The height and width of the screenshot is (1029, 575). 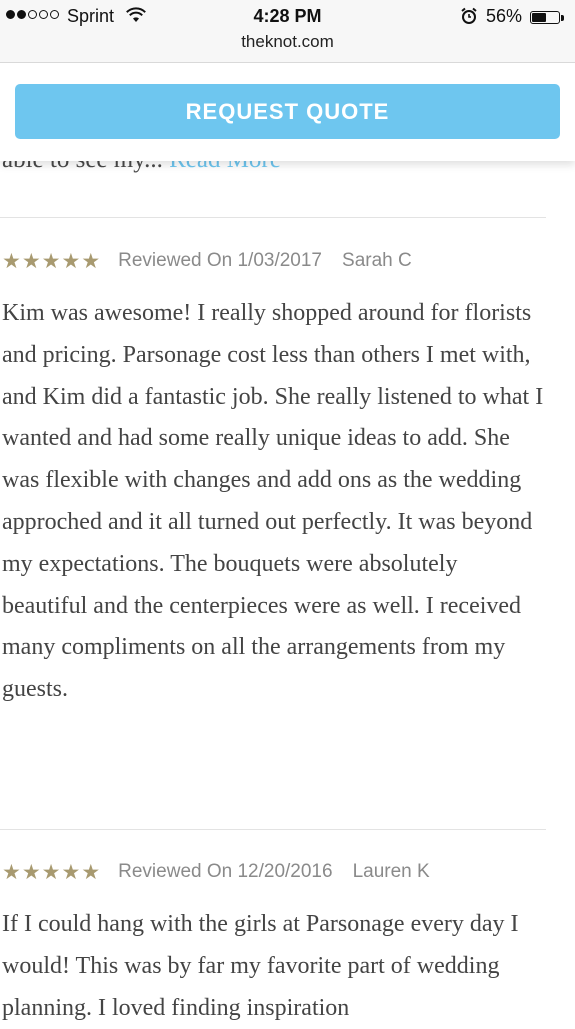 What do you see at coordinates (220, 260) in the screenshot?
I see `review-date: Reviewed On 1/03/2017` at bounding box center [220, 260].